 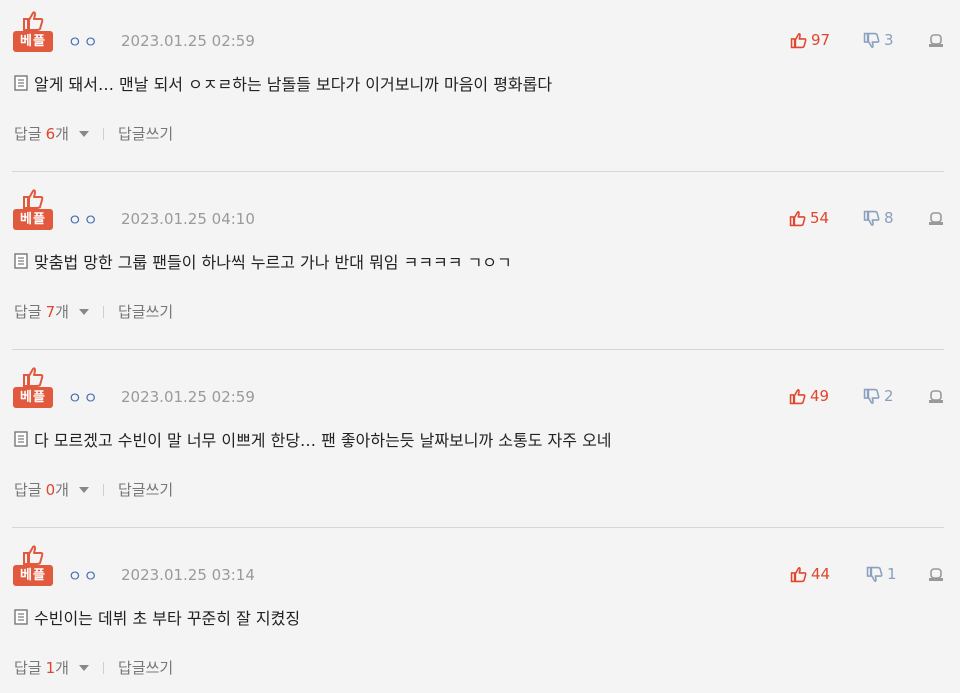 What do you see at coordinates (821, 574) in the screenshot?
I see `like-count: 44` at bounding box center [821, 574].